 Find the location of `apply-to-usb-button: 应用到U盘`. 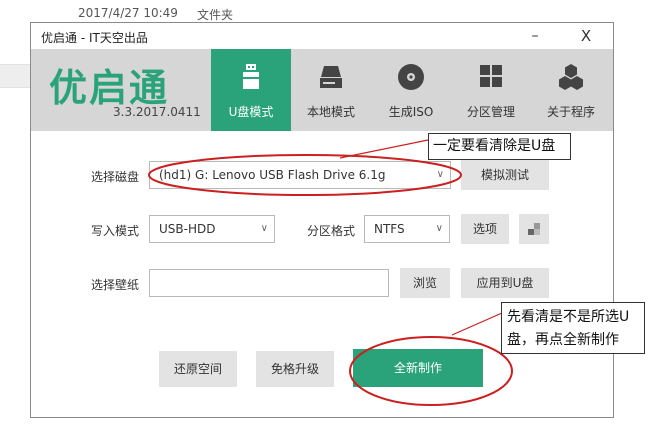

apply-to-usb-button: 应用到U盘 is located at coordinates (505, 283).